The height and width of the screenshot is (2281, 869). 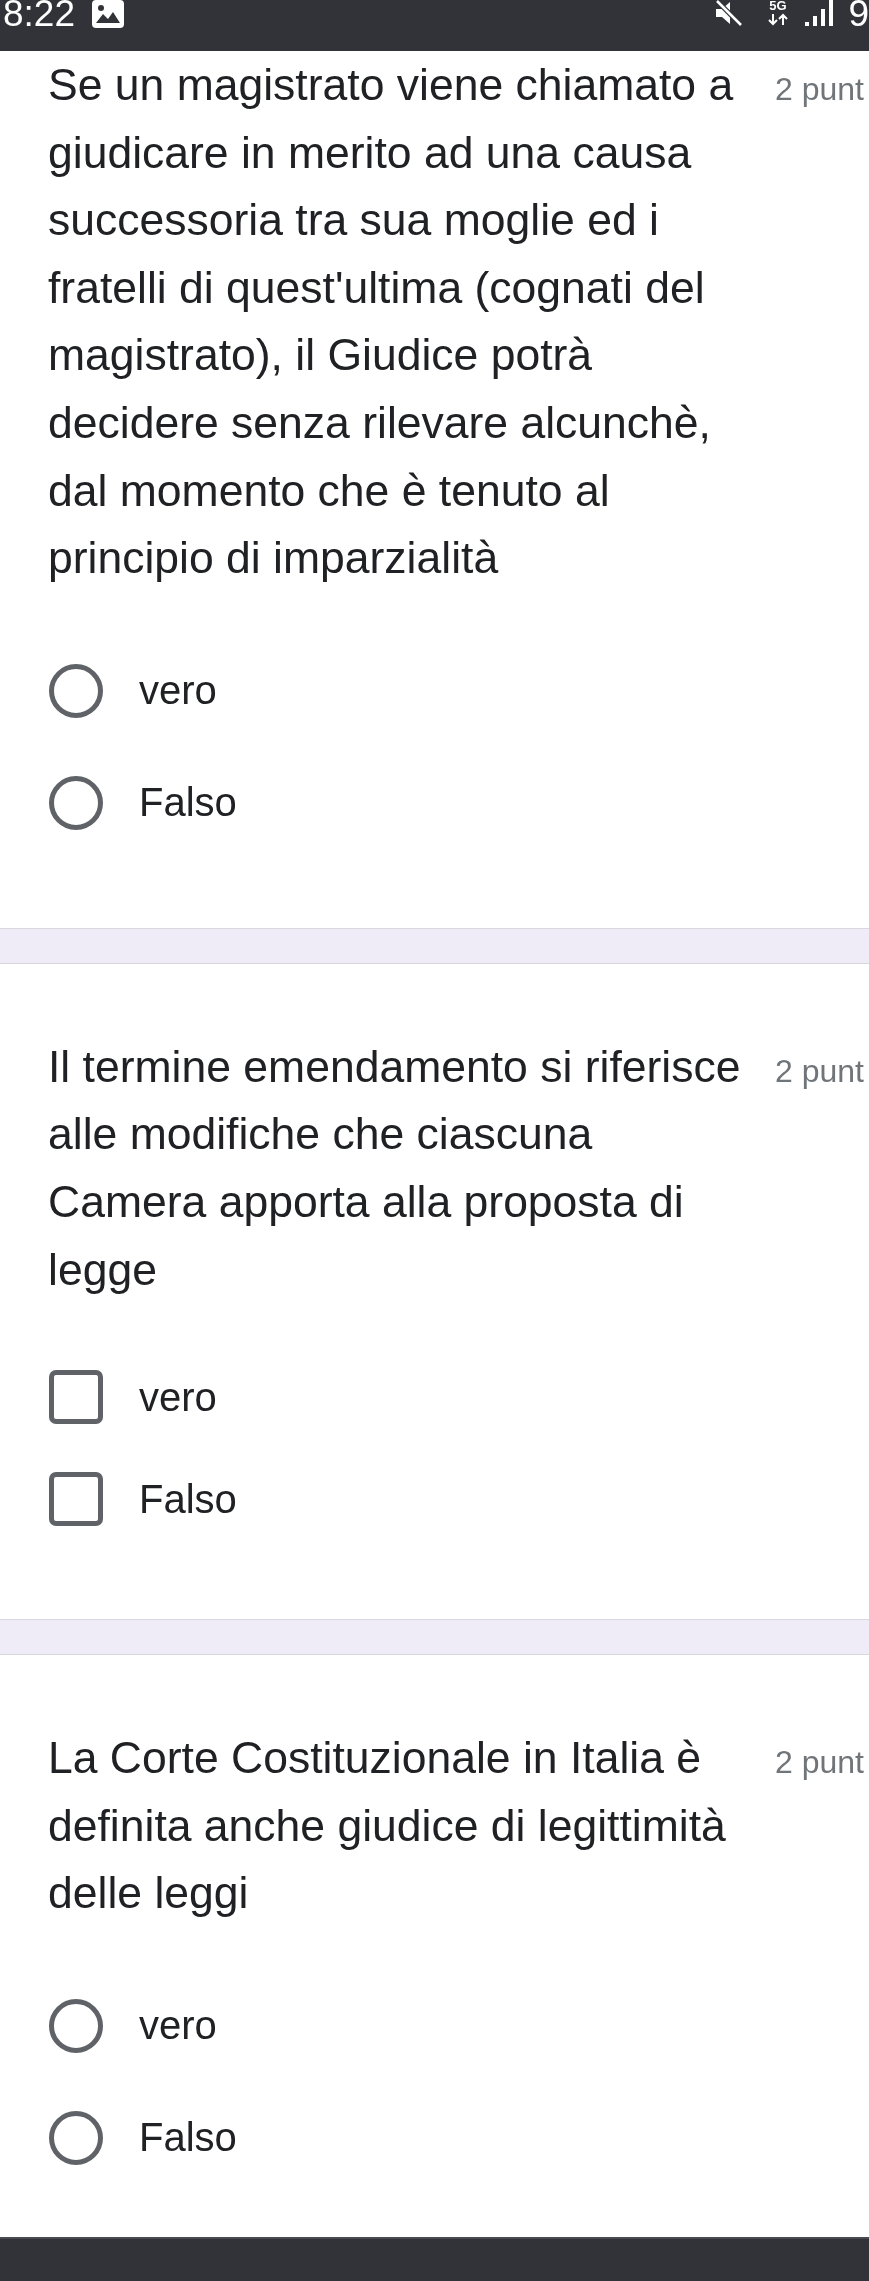 I want to click on battery-percent: 9, so click(x=858, y=14).